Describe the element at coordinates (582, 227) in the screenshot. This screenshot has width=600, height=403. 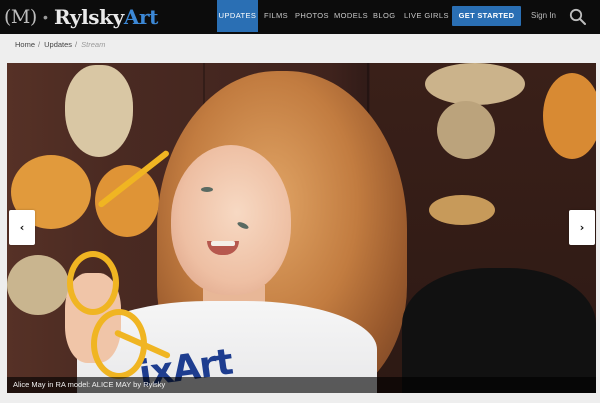
I see `next-image-button: ›` at that location.